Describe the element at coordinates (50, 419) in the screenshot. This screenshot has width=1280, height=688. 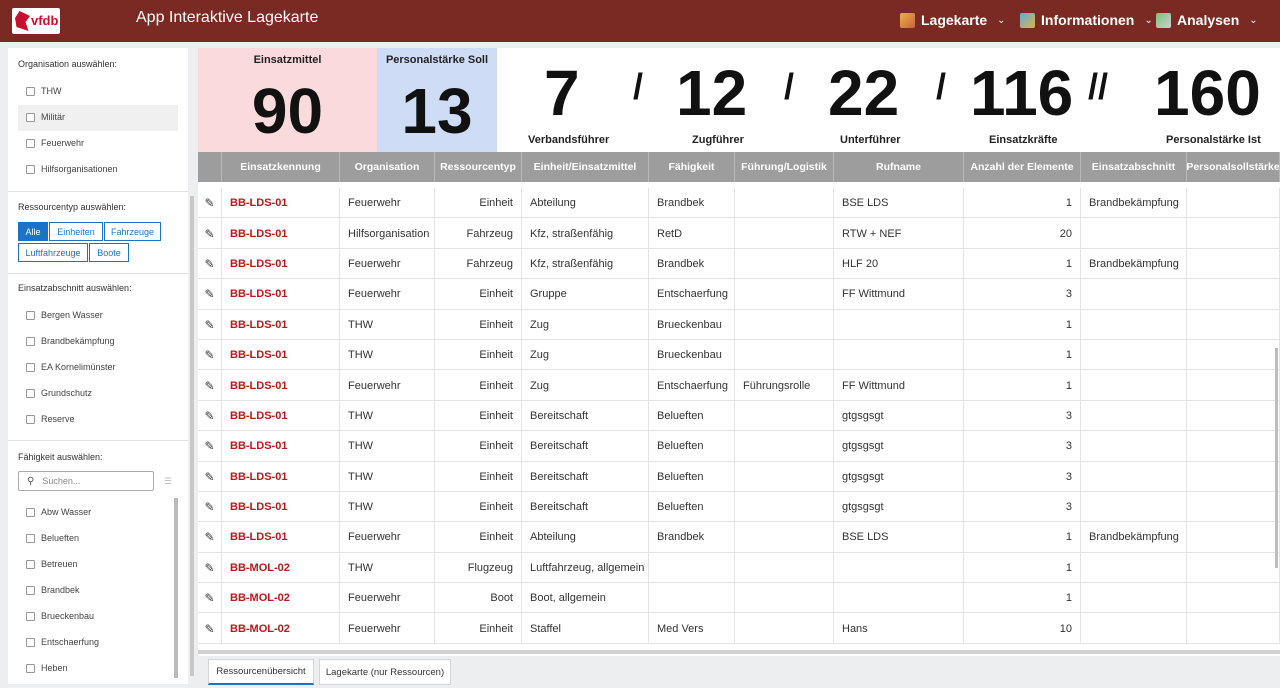
I see `ea-checkbox-reserve: Reserve` at that location.